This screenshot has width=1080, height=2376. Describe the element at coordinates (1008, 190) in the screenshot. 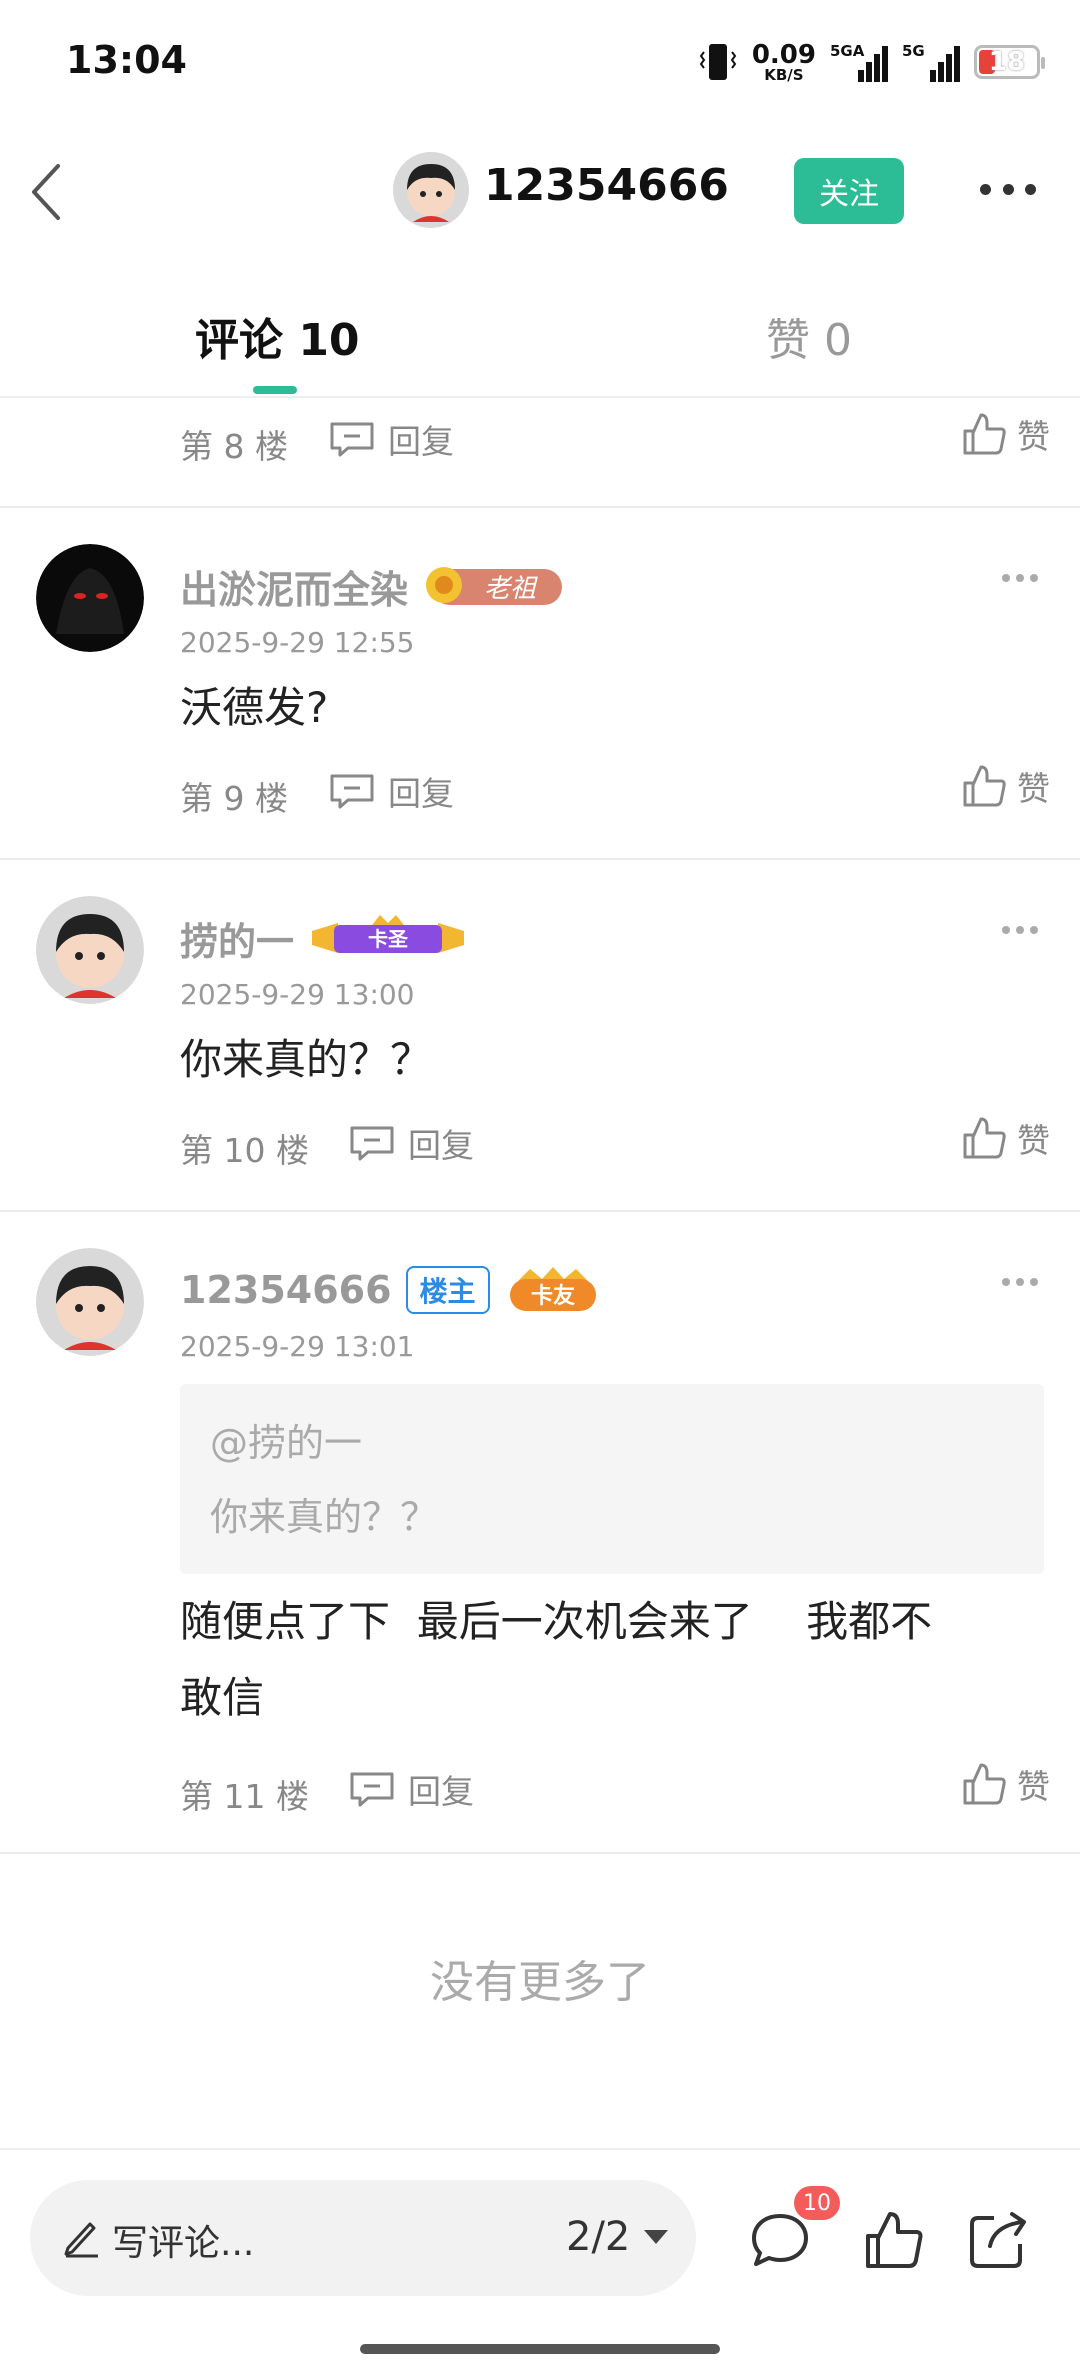

I see `more-options-icon` at that location.